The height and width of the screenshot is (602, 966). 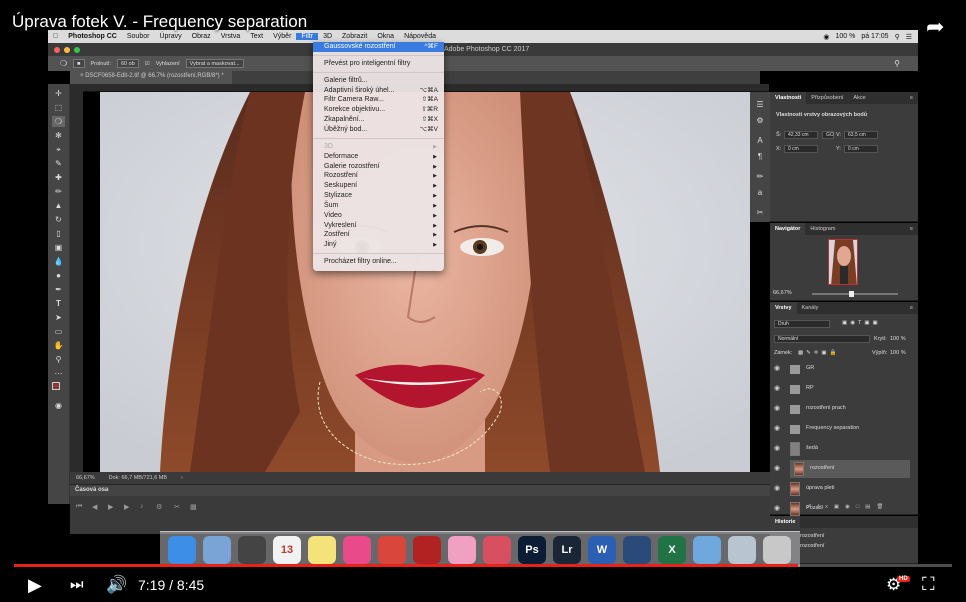 I want to click on finder-icon, so click(x=182, y=550).